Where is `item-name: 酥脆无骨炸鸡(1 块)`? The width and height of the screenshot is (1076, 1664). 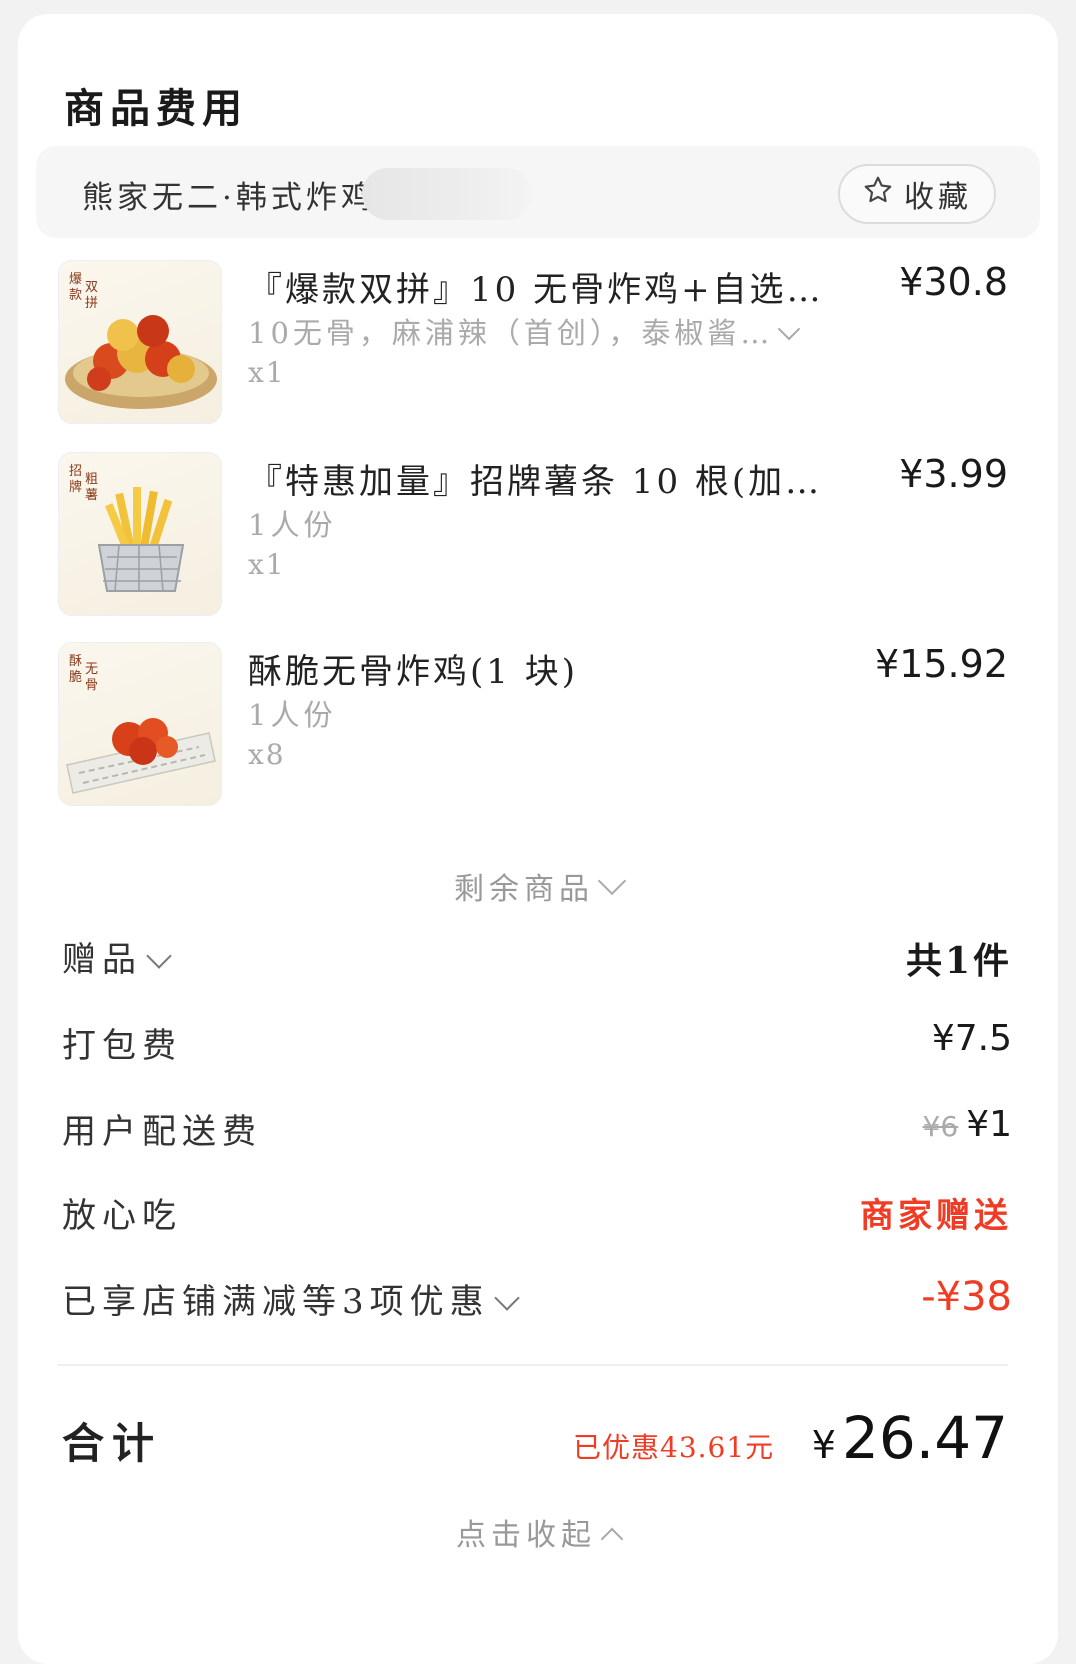 item-name: 酥脆无骨炸鸡(1 块) is located at coordinates (413, 672).